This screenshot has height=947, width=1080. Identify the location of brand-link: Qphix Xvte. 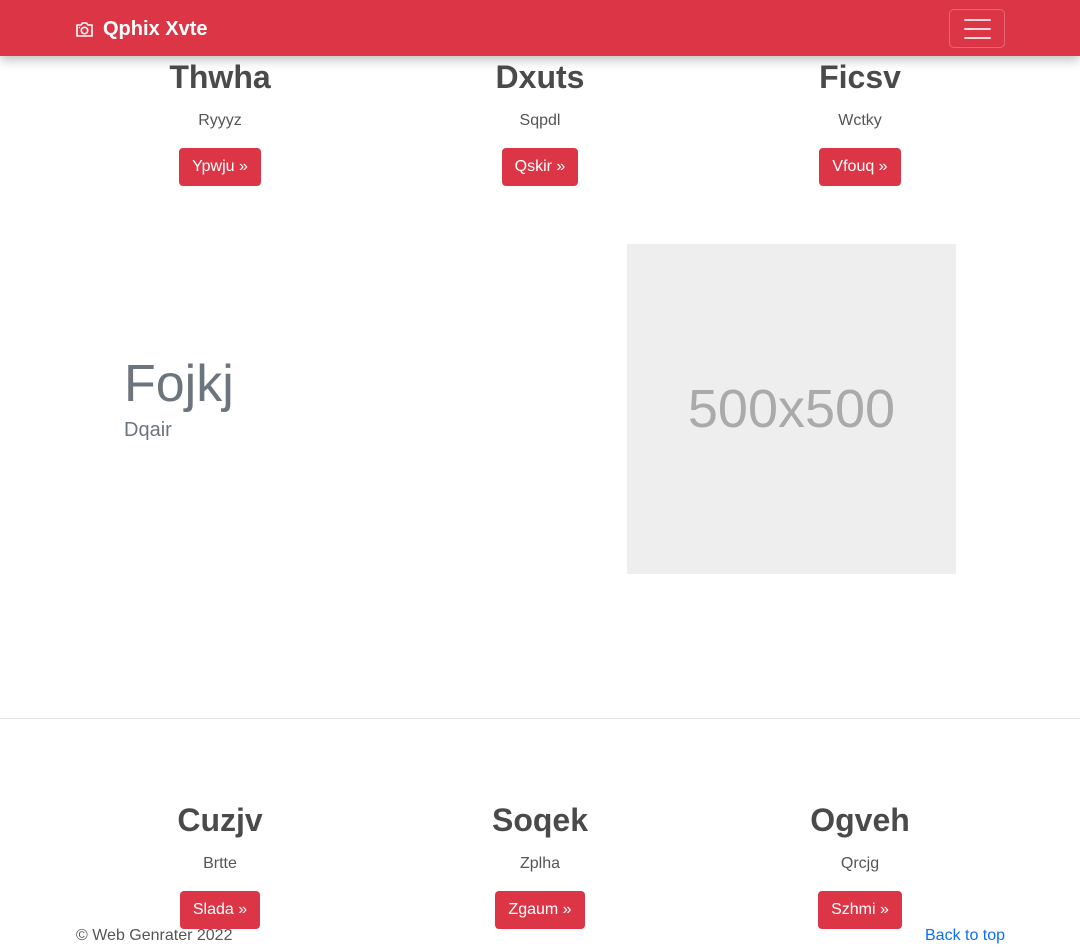
(141, 29).